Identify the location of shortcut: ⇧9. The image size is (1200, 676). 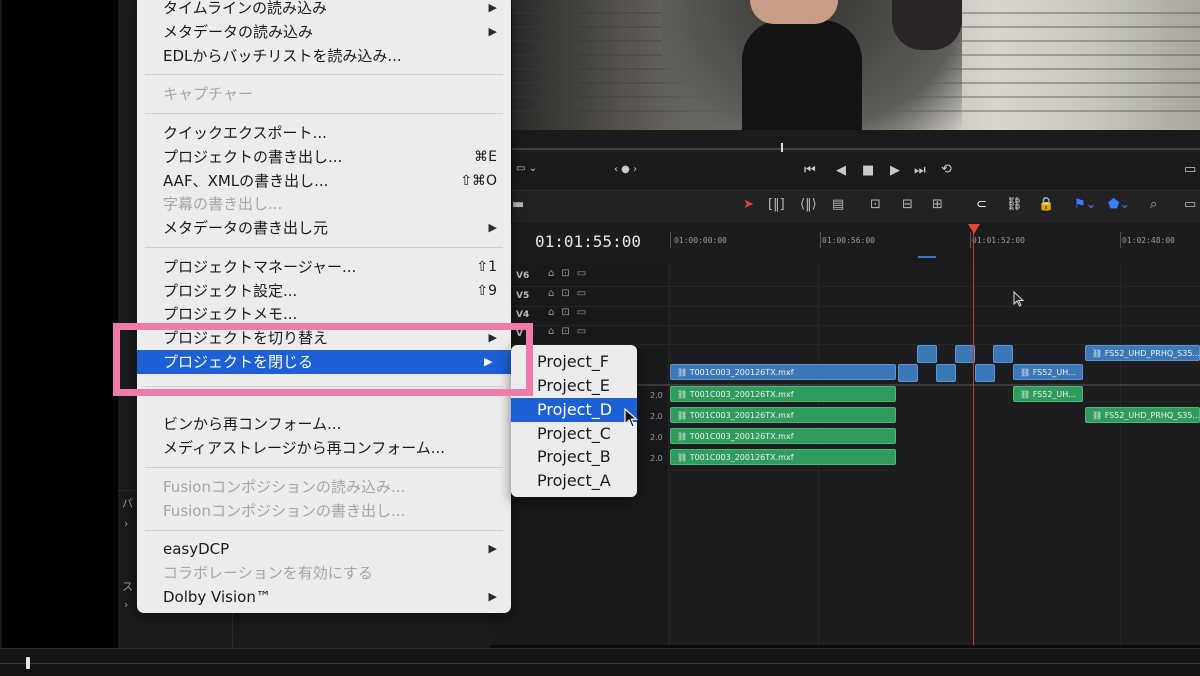
(486, 291).